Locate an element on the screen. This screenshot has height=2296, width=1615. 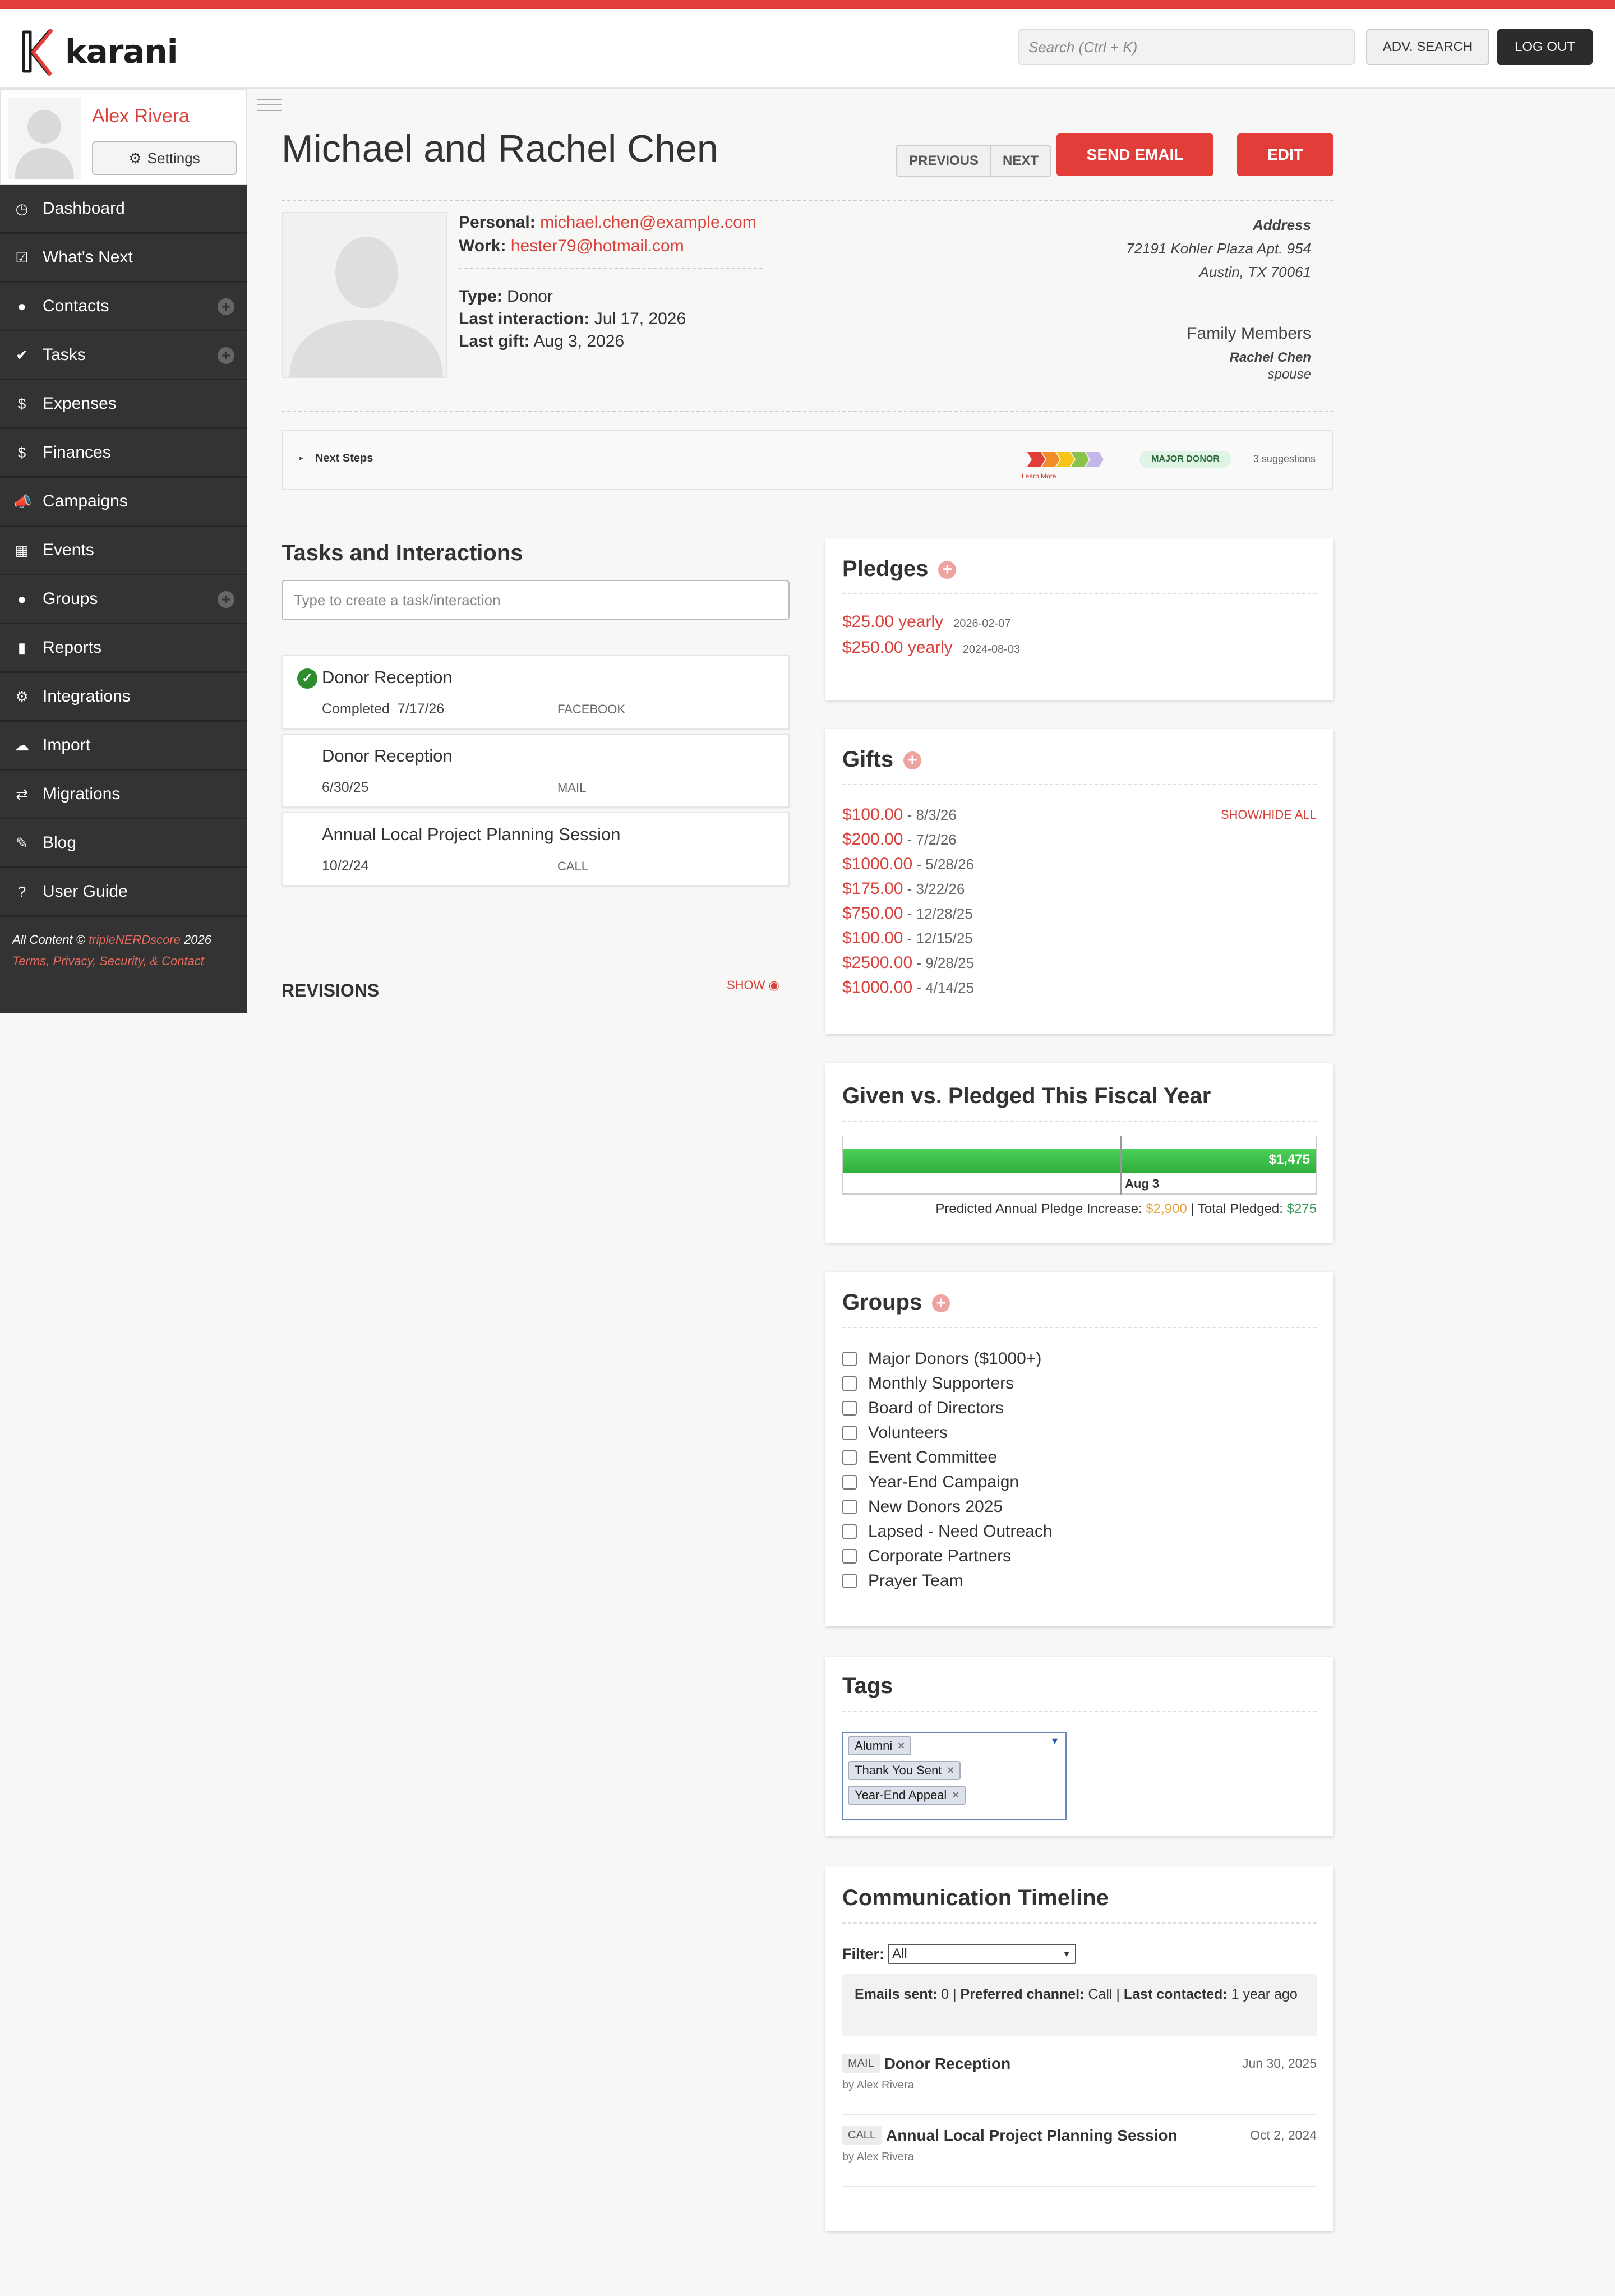
personal-email-link: michael.chen@example.com is located at coordinates (648, 222).